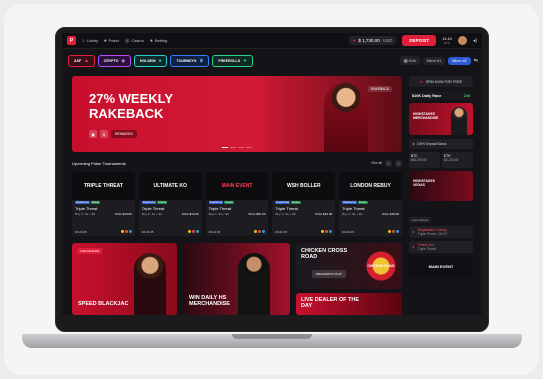  What do you see at coordinates (78, 60) in the screenshot?
I see `category-asf-label: ASF` at bounding box center [78, 60].